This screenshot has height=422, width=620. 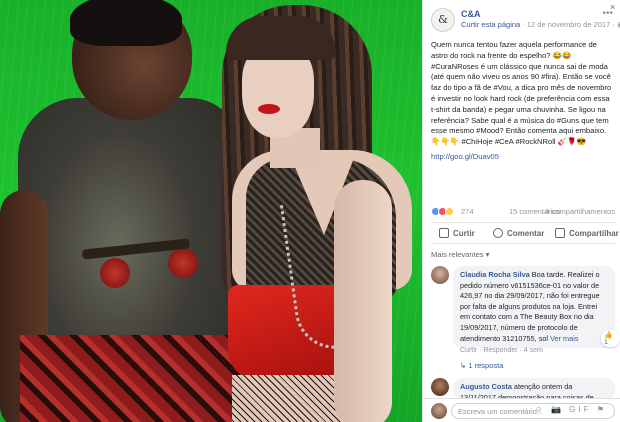 What do you see at coordinates (498, 233) in the screenshot?
I see `comment-icon` at bounding box center [498, 233].